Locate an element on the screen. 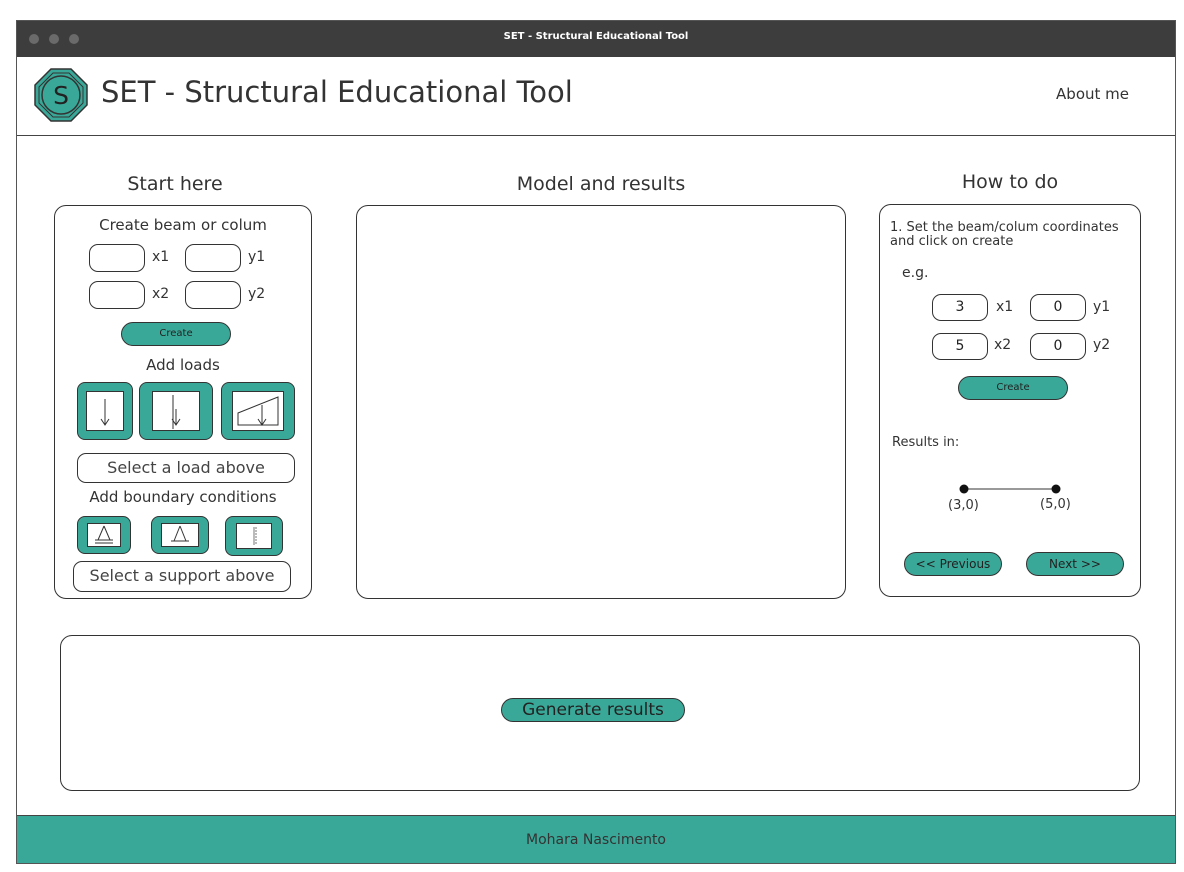 The width and height of the screenshot is (1184, 872). x2-input is located at coordinates (117, 295).